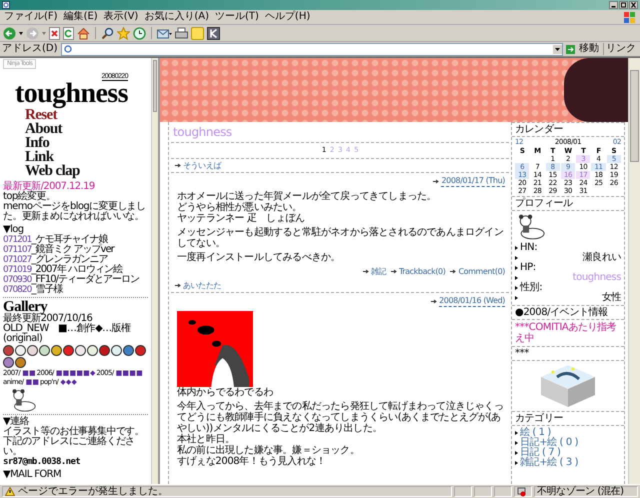 Image resolution: width=640 pixels, height=498 pixels. Describe the element at coordinates (629, 17) in the screenshot. I see `windows-logo-icon` at that location.